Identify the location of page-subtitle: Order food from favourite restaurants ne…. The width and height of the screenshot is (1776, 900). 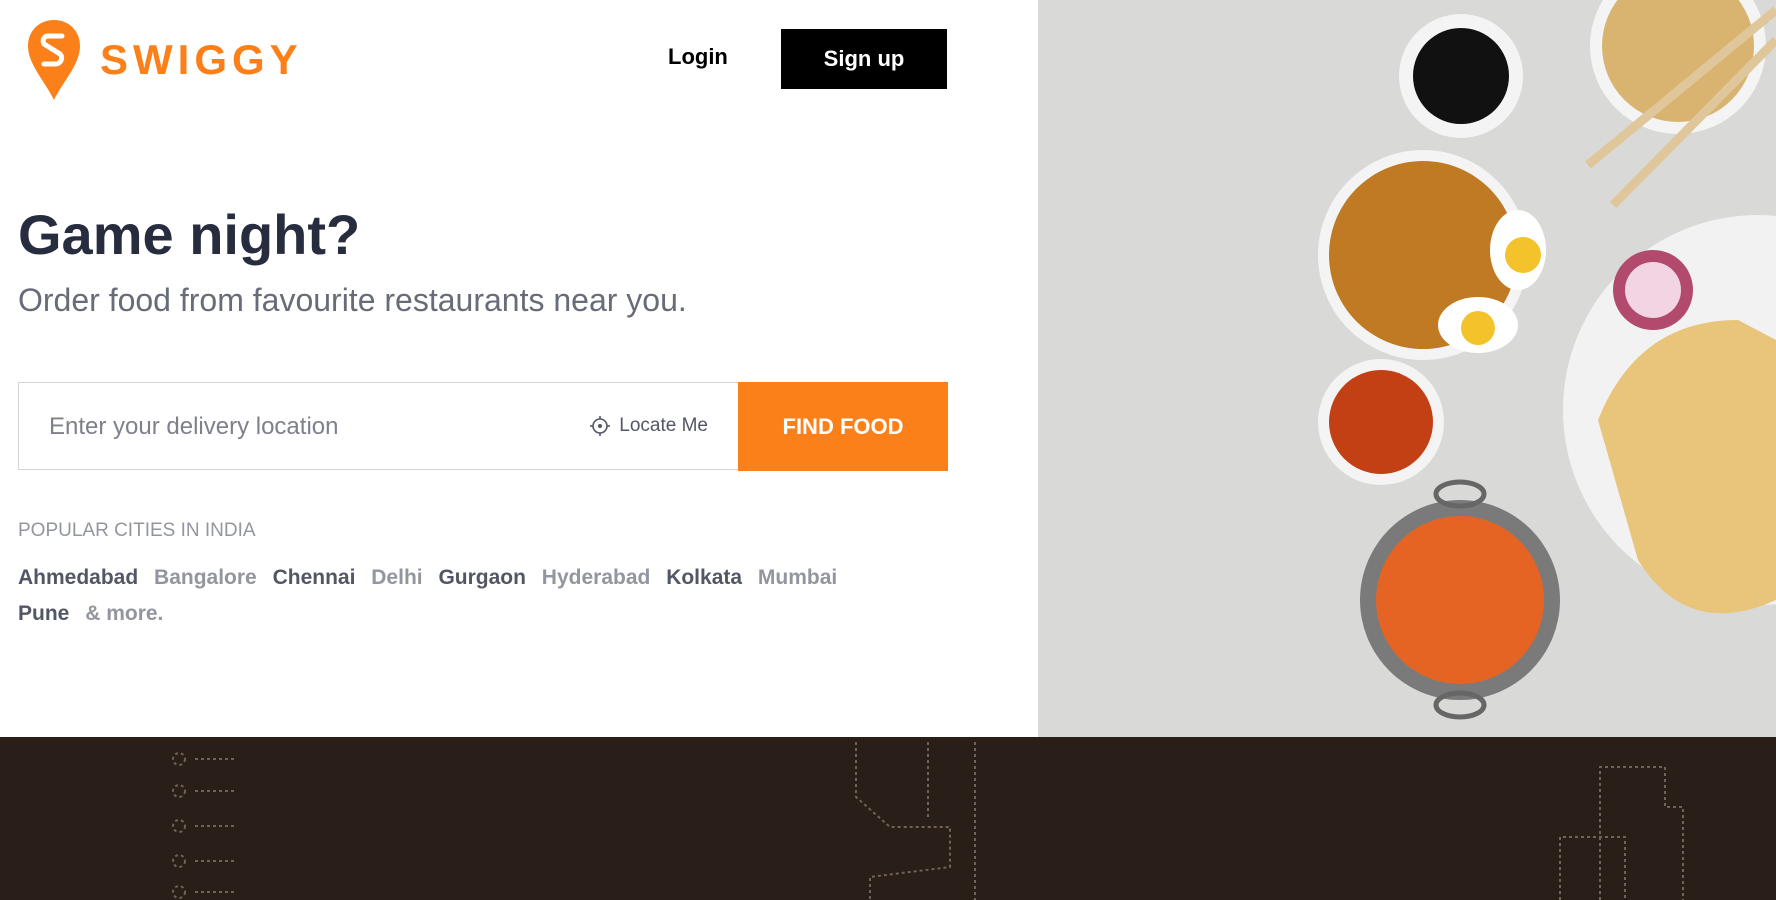
(352, 300).